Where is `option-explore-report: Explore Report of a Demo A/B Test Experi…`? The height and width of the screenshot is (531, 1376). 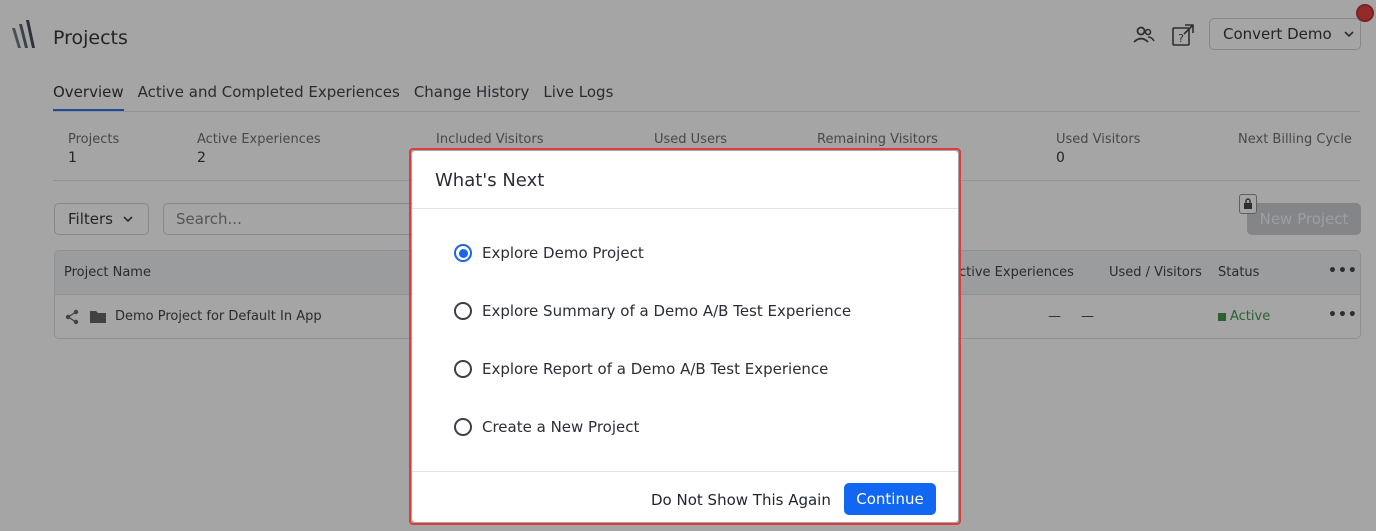
option-explore-report: Explore Report of a Demo A/B Test Experi… is located at coordinates (641, 369).